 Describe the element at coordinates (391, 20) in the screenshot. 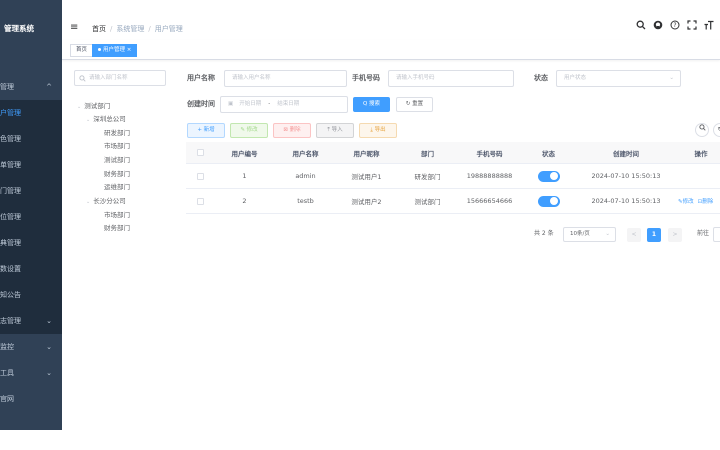

I see `navbar: ≡ 首页 / 系统管理 / 用户管理 ?` at that location.